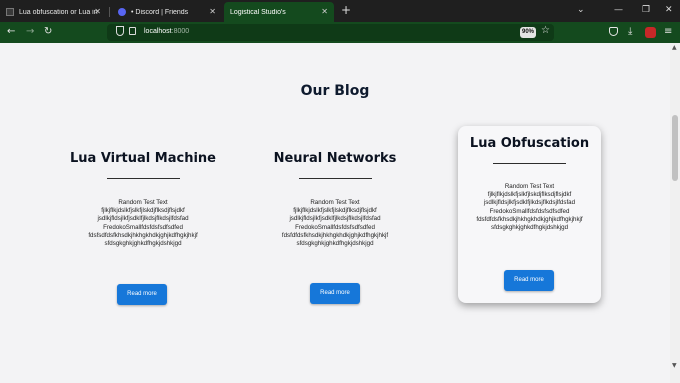 This screenshot has width=680, height=383. What do you see at coordinates (48, 32) in the screenshot?
I see `reload-icon: ↻` at bounding box center [48, 32].